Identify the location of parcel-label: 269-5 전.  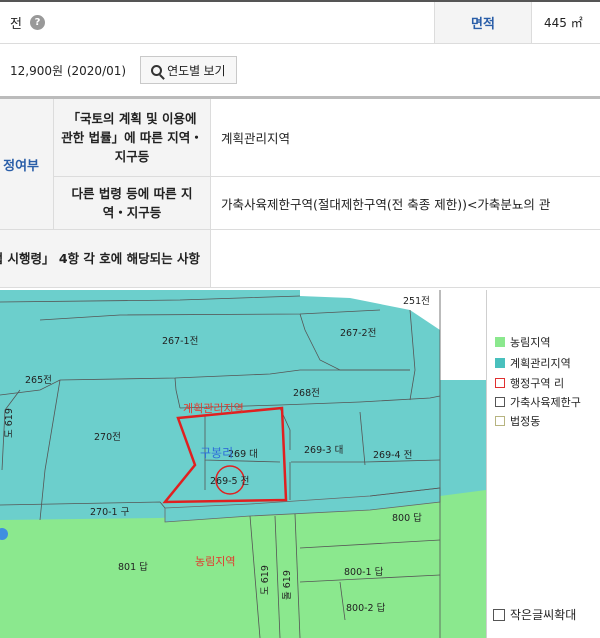
(229, 481).